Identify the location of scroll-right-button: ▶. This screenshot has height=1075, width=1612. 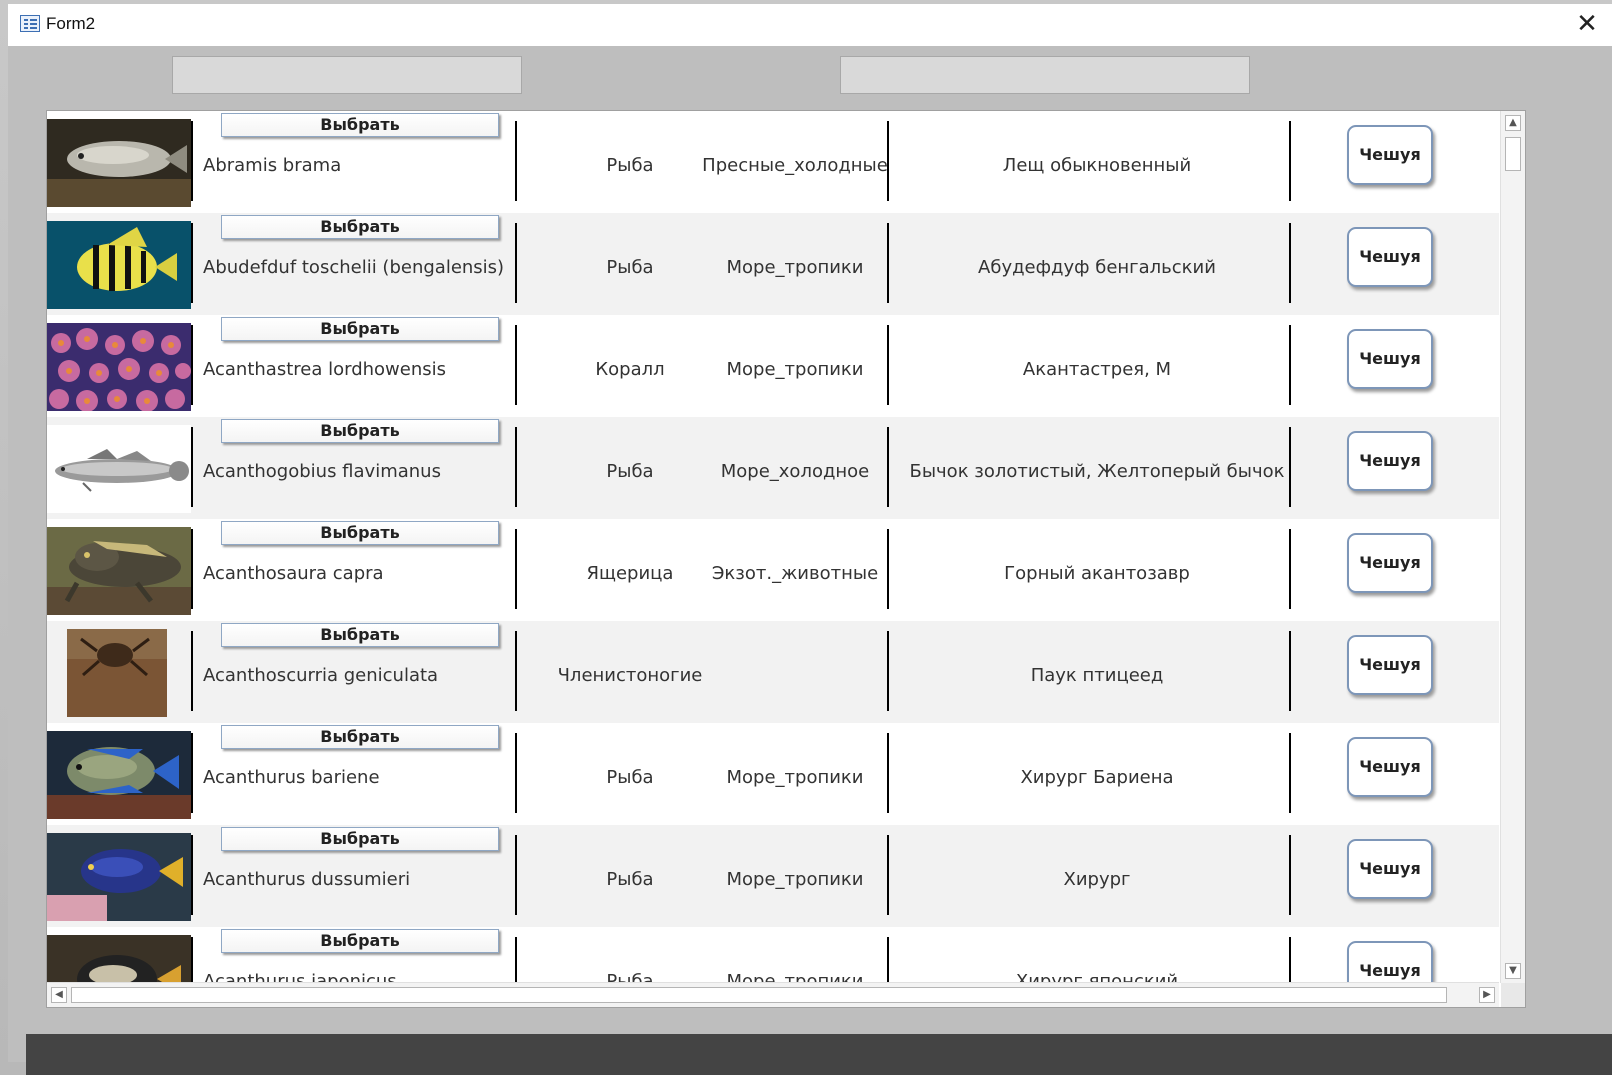
(1487, 995).